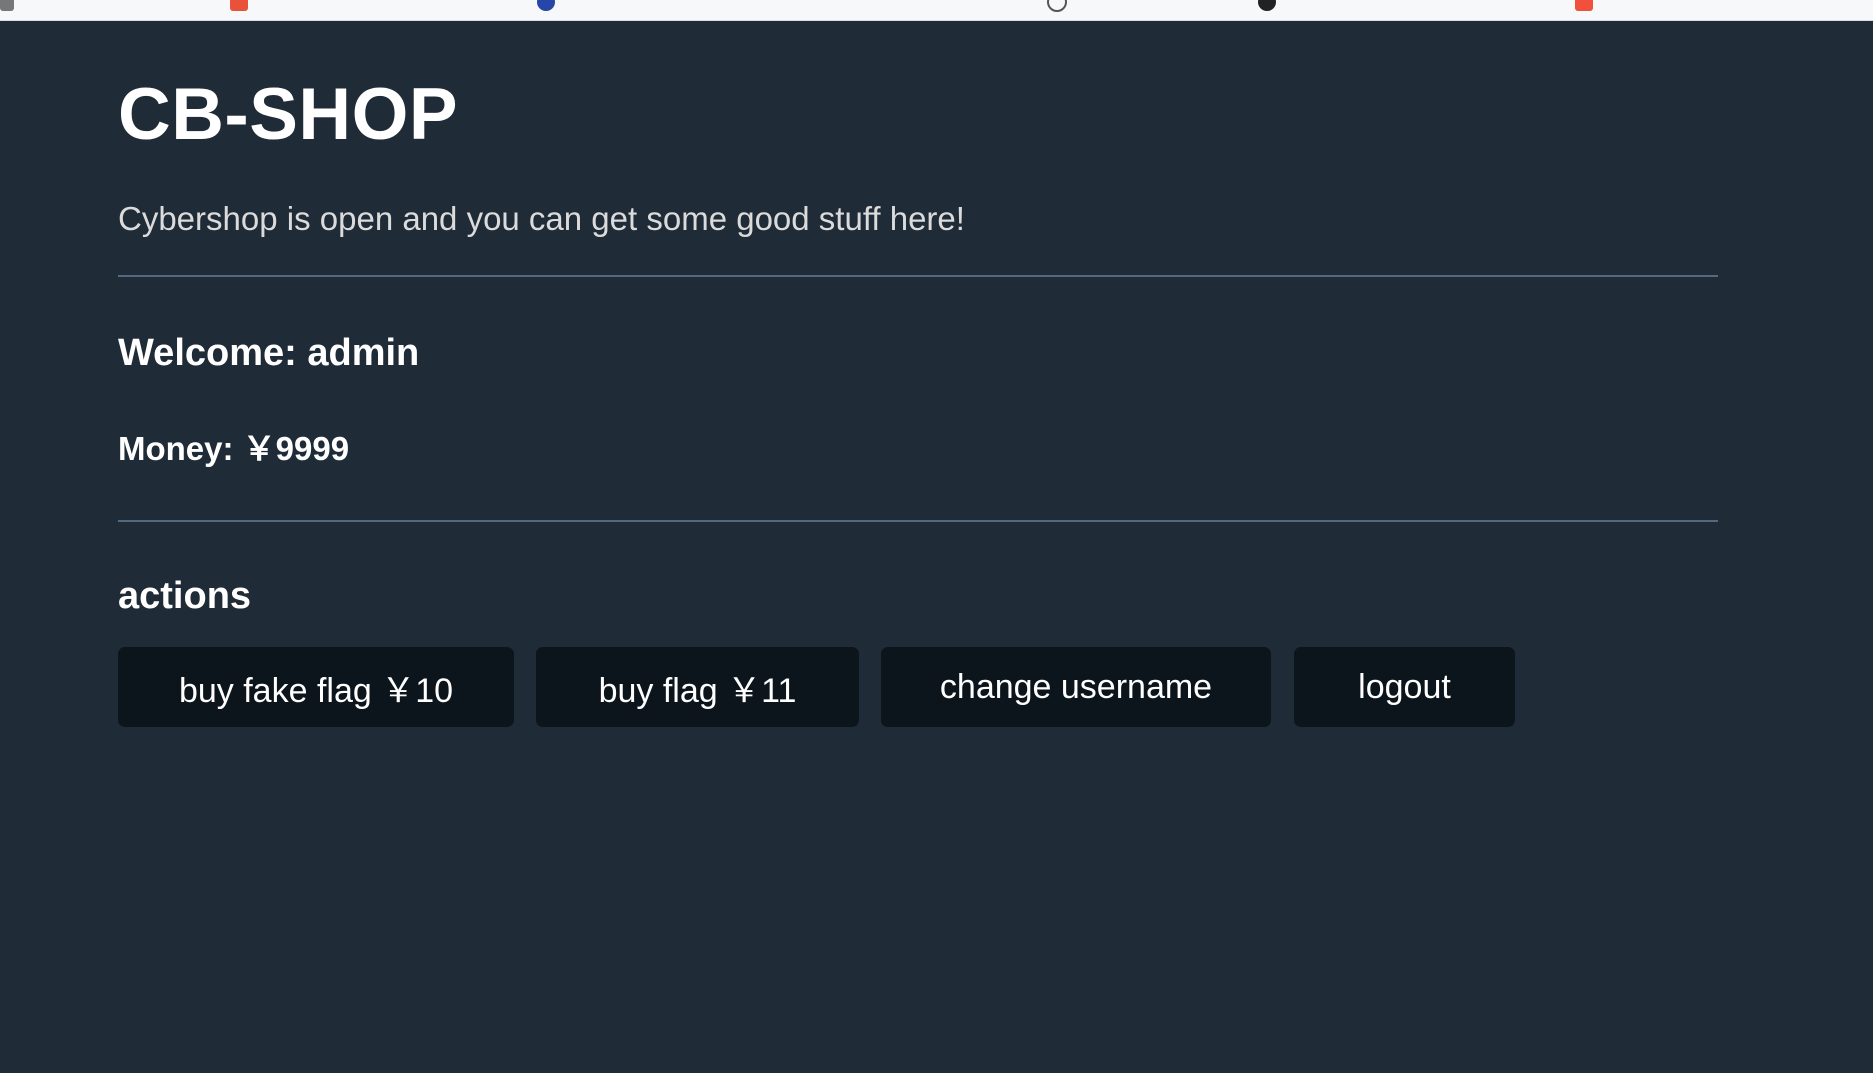 The width and height of the screenshot is (1873, 1073). Describe the element at coordinates (1076, 687) in the screenshot. I see `change-username-button: change username` at that location.